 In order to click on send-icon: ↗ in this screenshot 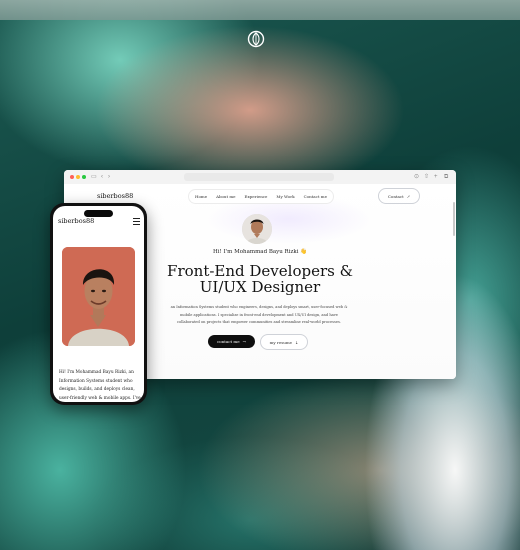, I will do `click(408, 196)`.